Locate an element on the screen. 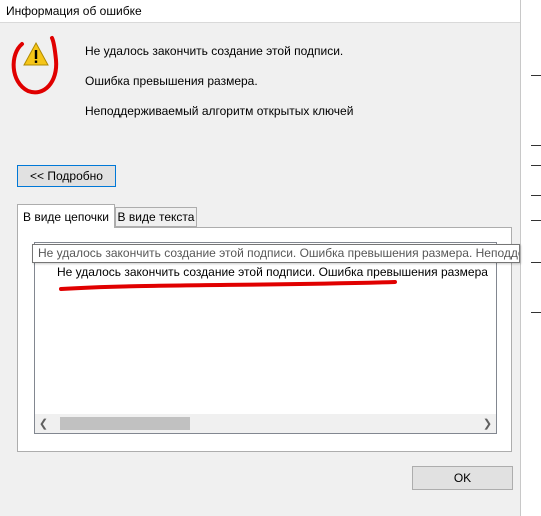  horizontal-scrollbar: ❮ ❯ is located at coordinates (265, 423).